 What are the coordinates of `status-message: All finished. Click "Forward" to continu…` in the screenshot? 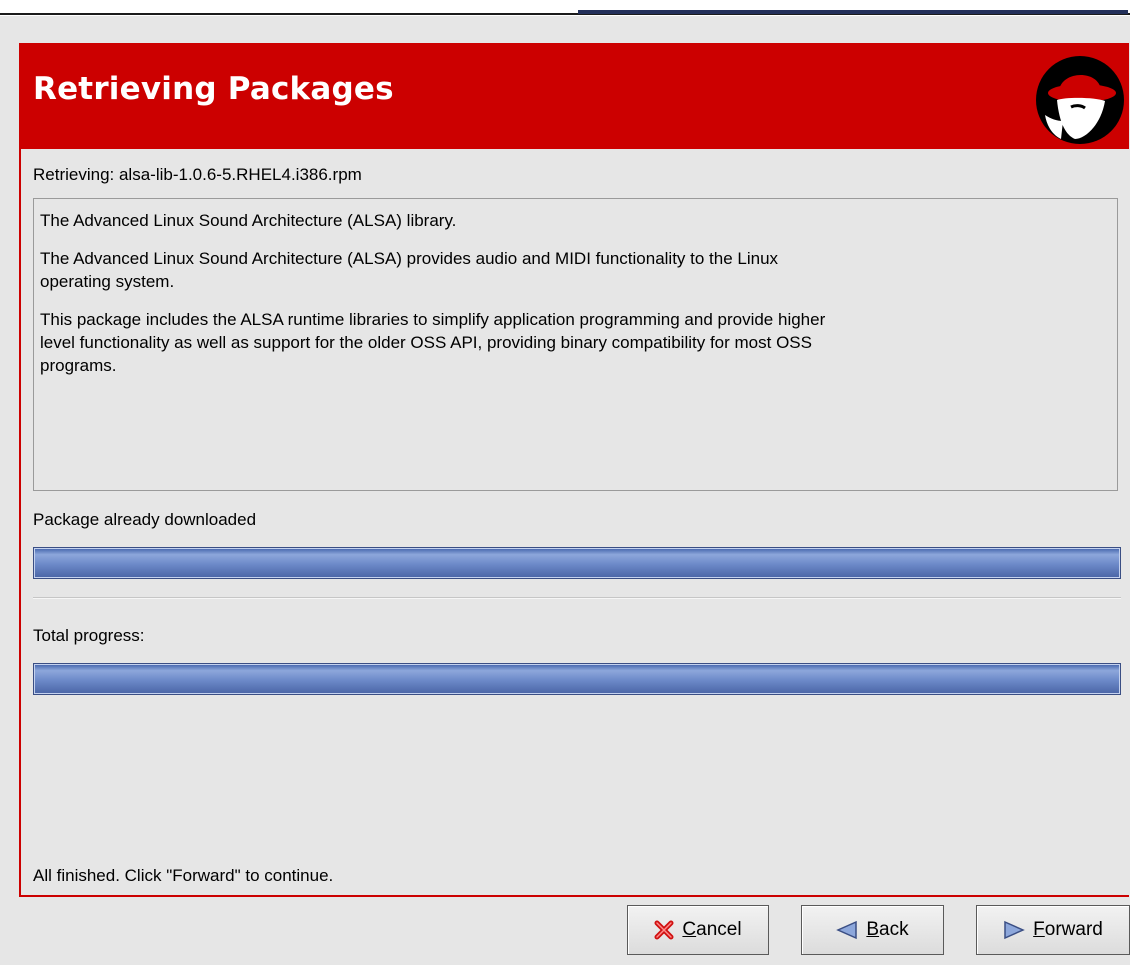 It's located at (183, 875).